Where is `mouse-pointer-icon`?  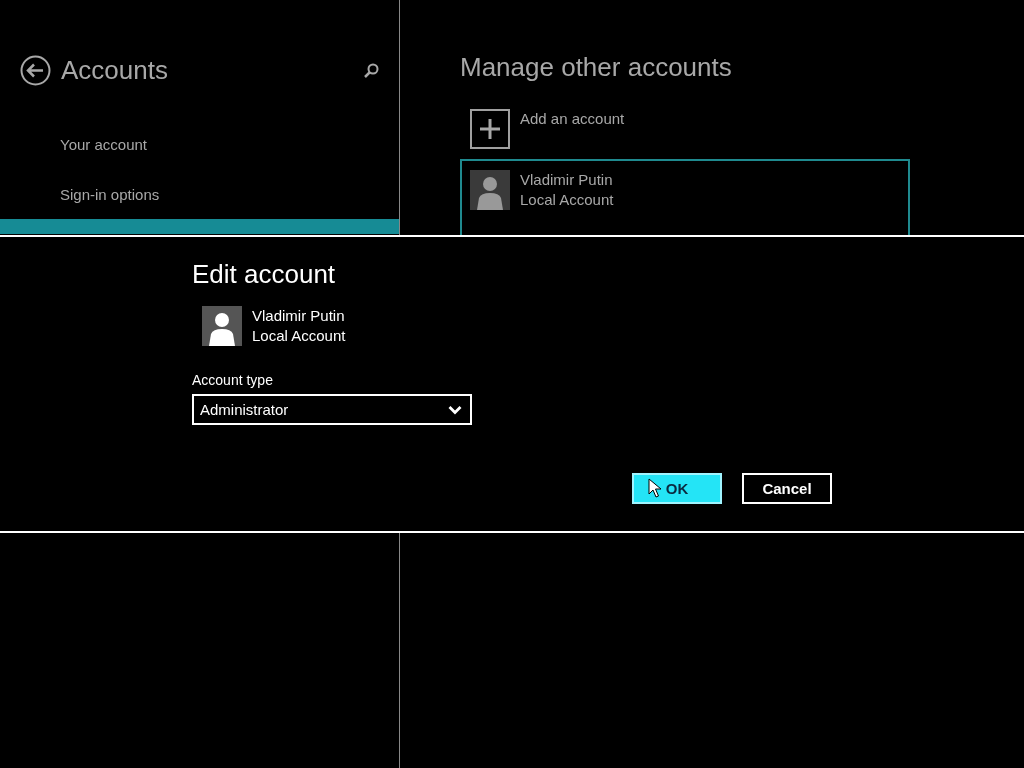
mouse-pointer-icon is located at coordinates (655, 488).